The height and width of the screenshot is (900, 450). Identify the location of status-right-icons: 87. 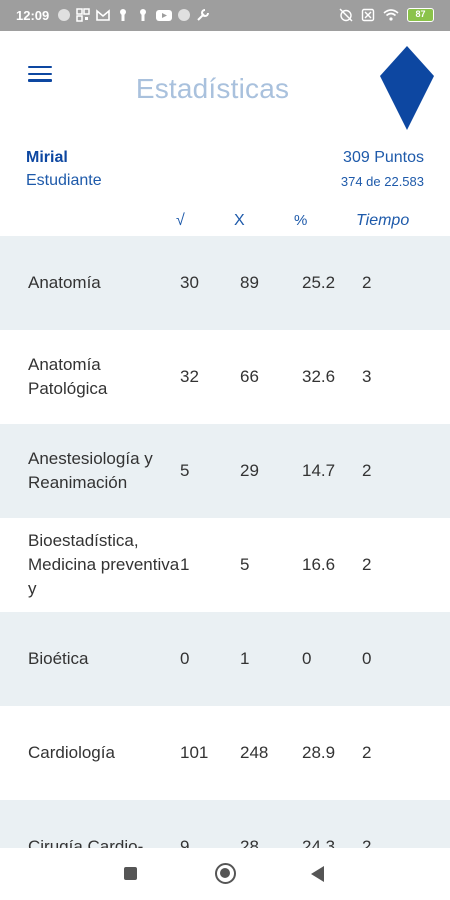
(386, 15).